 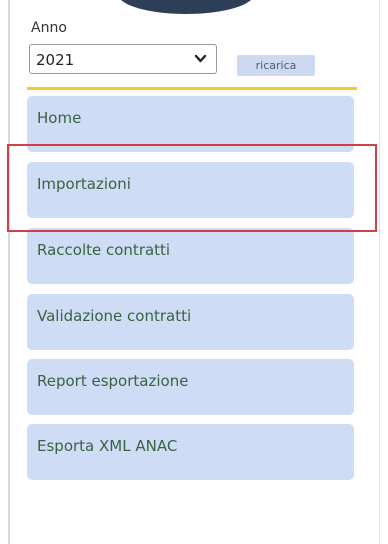 I want to click on sidebar-item-label: Validazione contratti, so click(x=114, y=316).